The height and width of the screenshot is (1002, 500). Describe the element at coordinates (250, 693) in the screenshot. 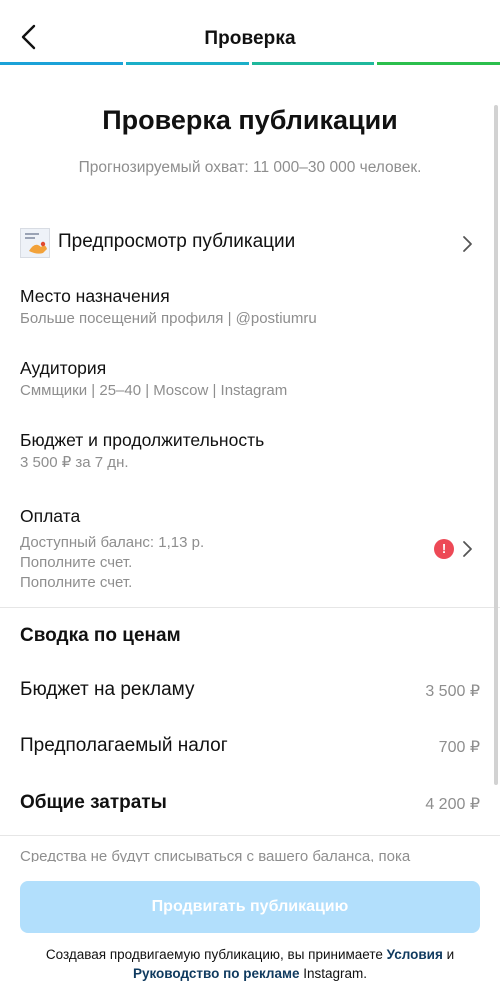

I see `price-row-ad-budget: Бюджет на рекламу 3 500 ₽` at that location.